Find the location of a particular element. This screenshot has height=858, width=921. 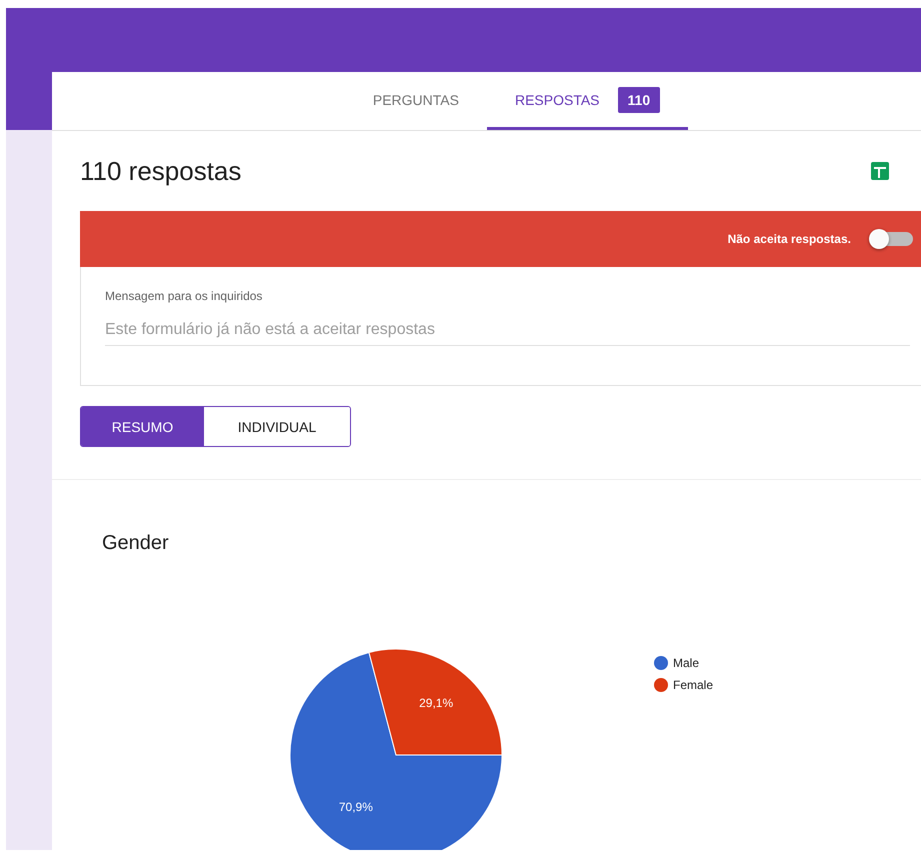

spreadsheet-icon is located at coordinates (880, 171).